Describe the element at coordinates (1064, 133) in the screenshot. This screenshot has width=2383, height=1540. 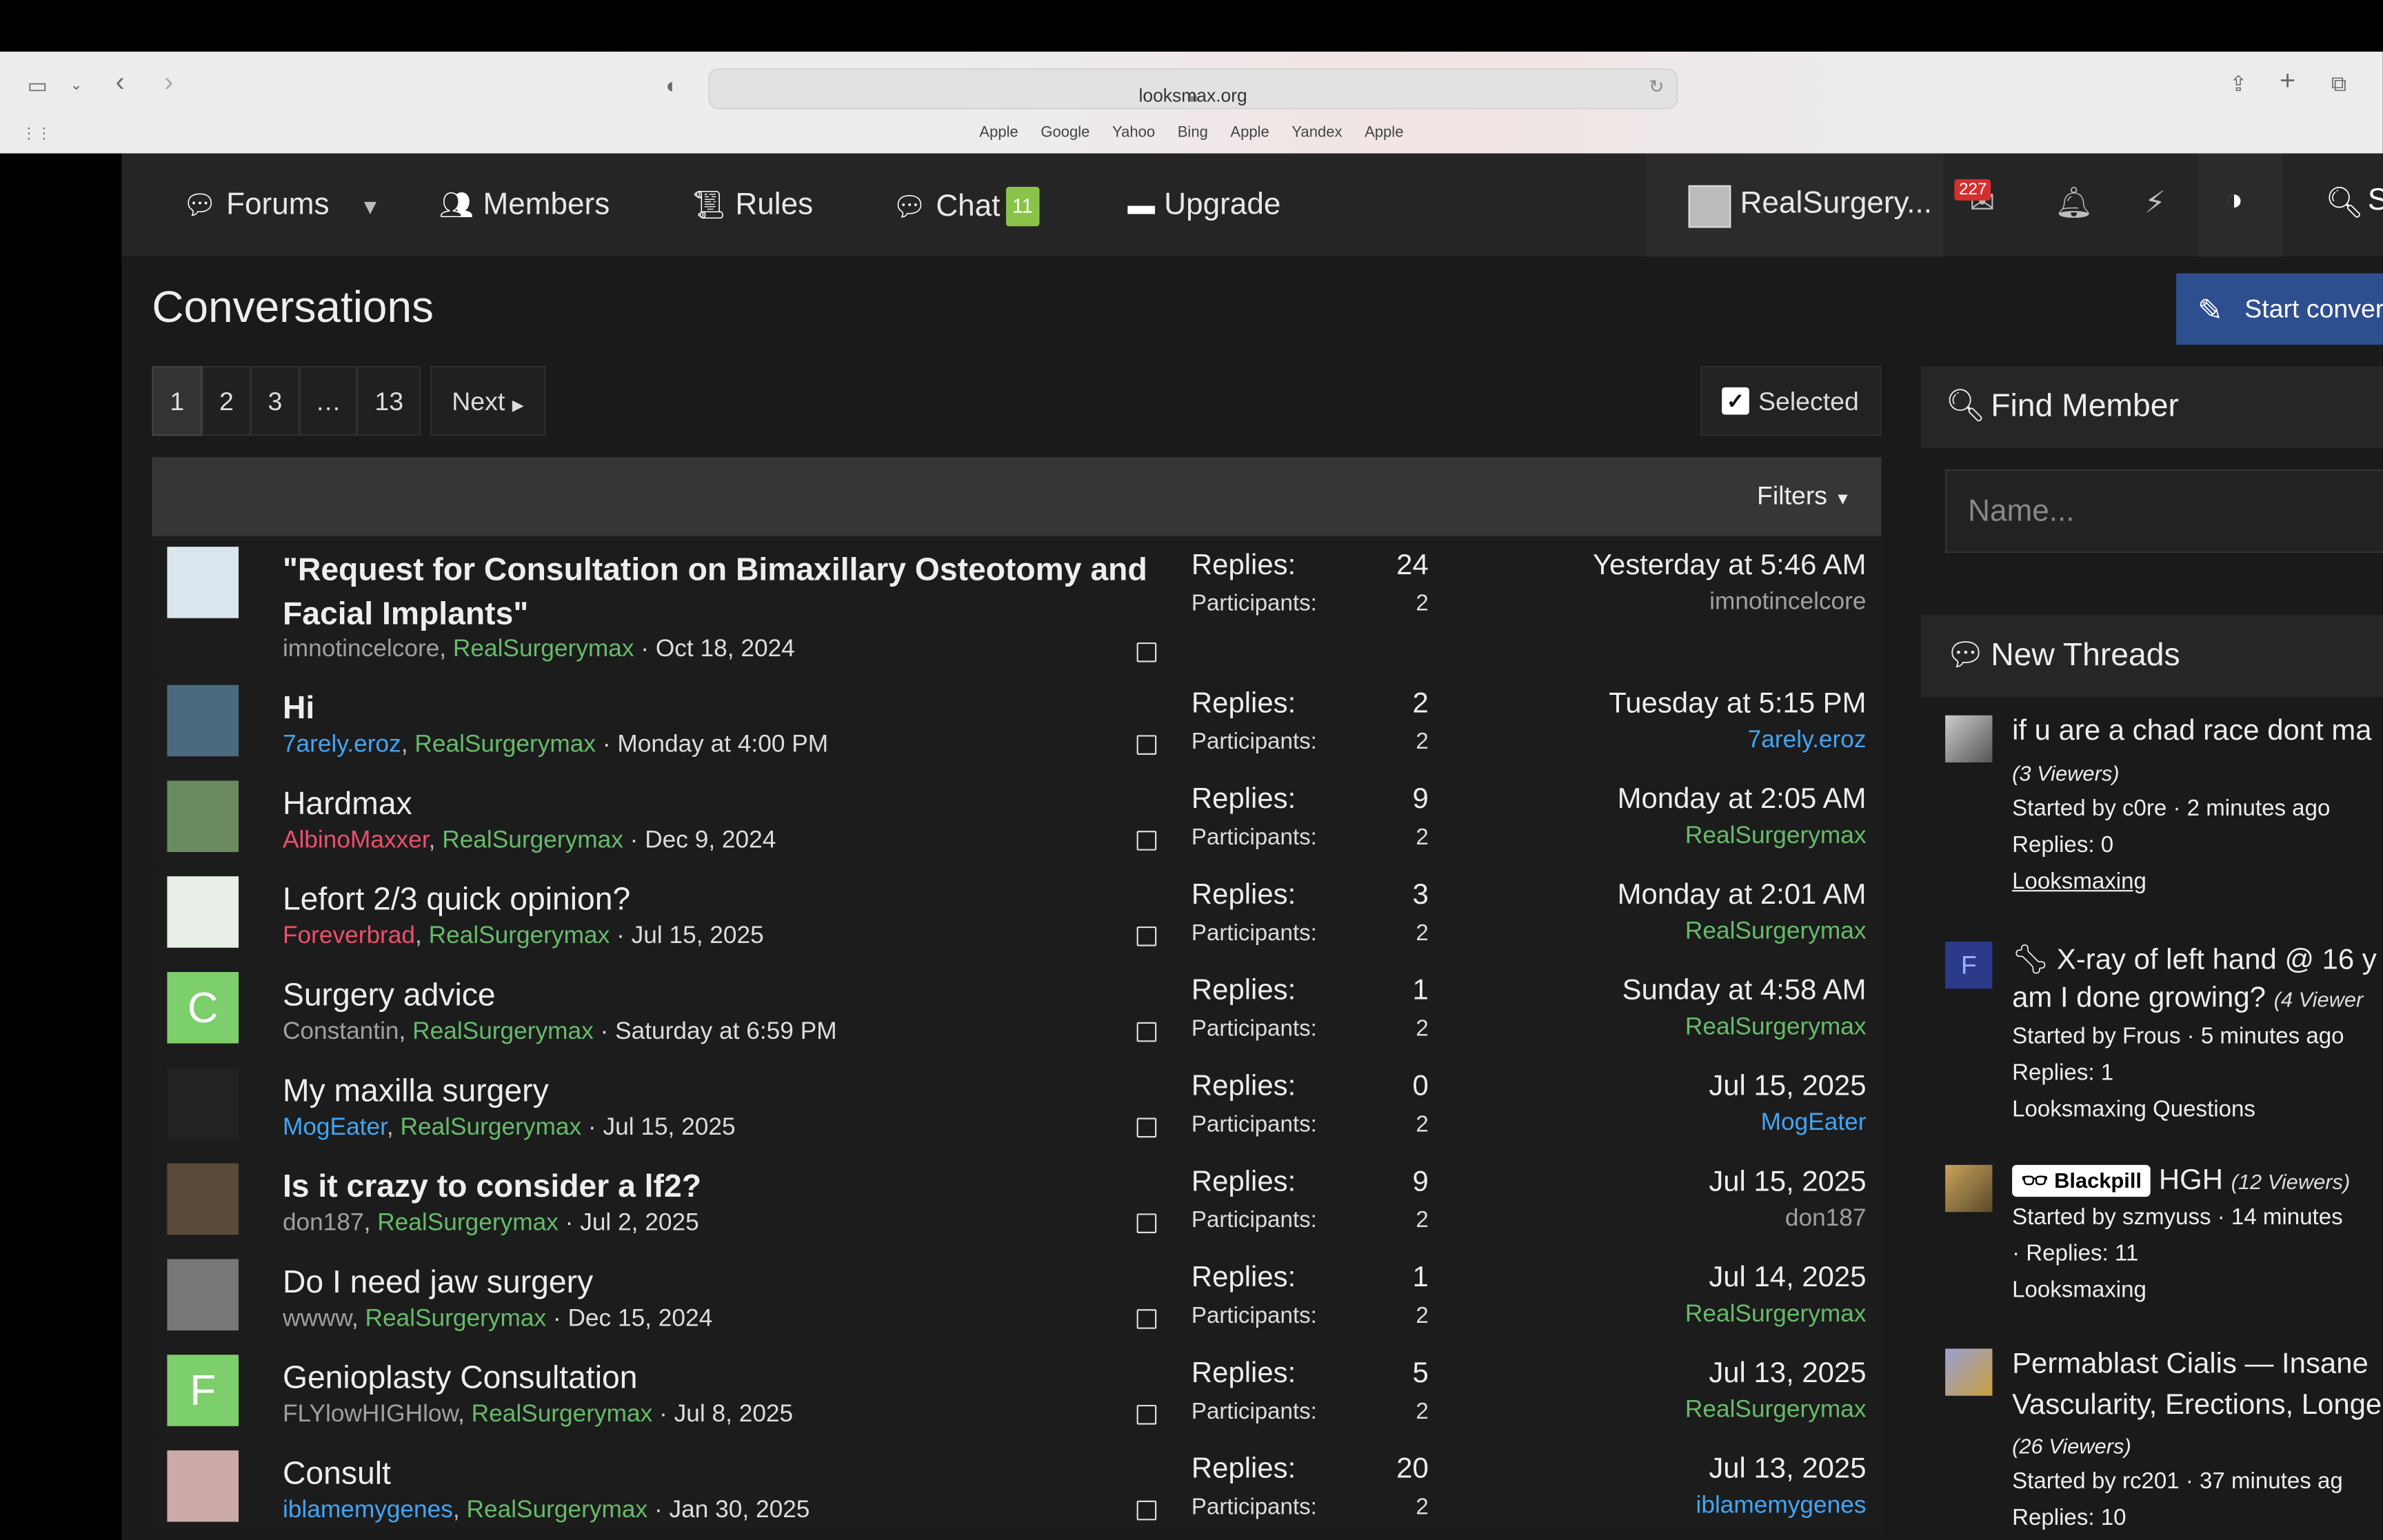
I see `favorite-link: Google` at that location.